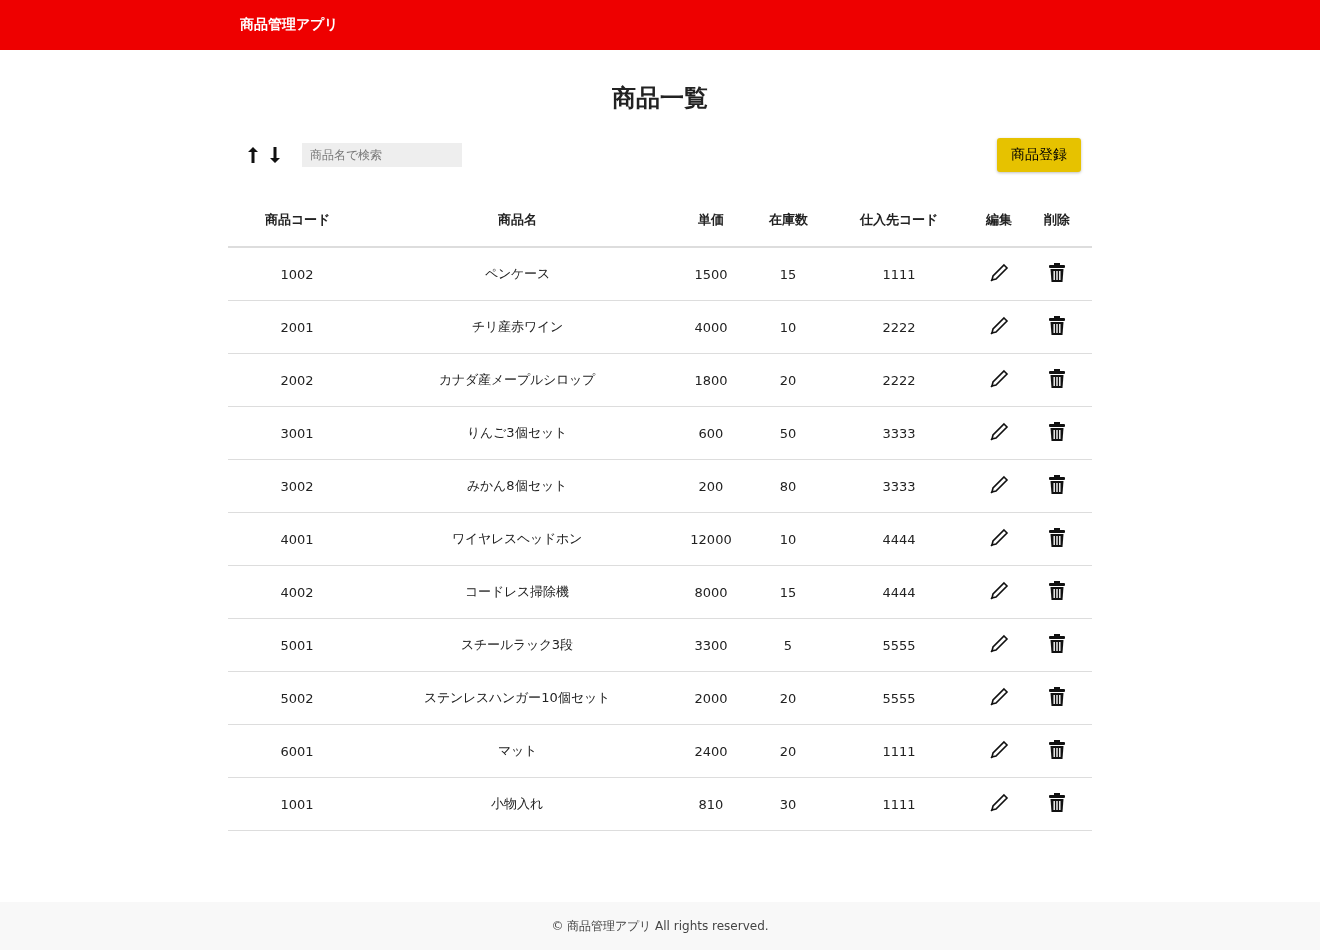  I want to click on table-cell: チリ産赤ワイン, so click(517, 327).